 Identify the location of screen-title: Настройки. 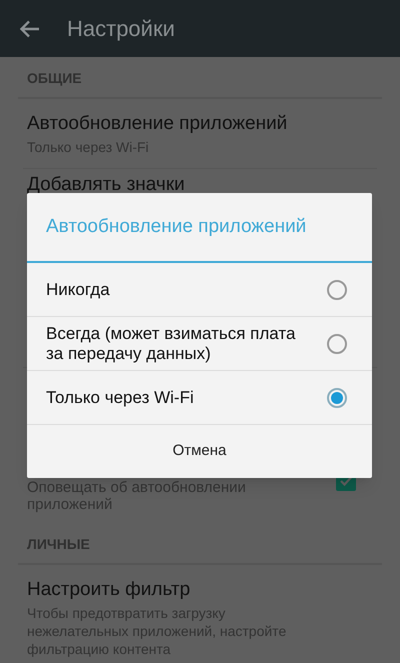
(121, 29).